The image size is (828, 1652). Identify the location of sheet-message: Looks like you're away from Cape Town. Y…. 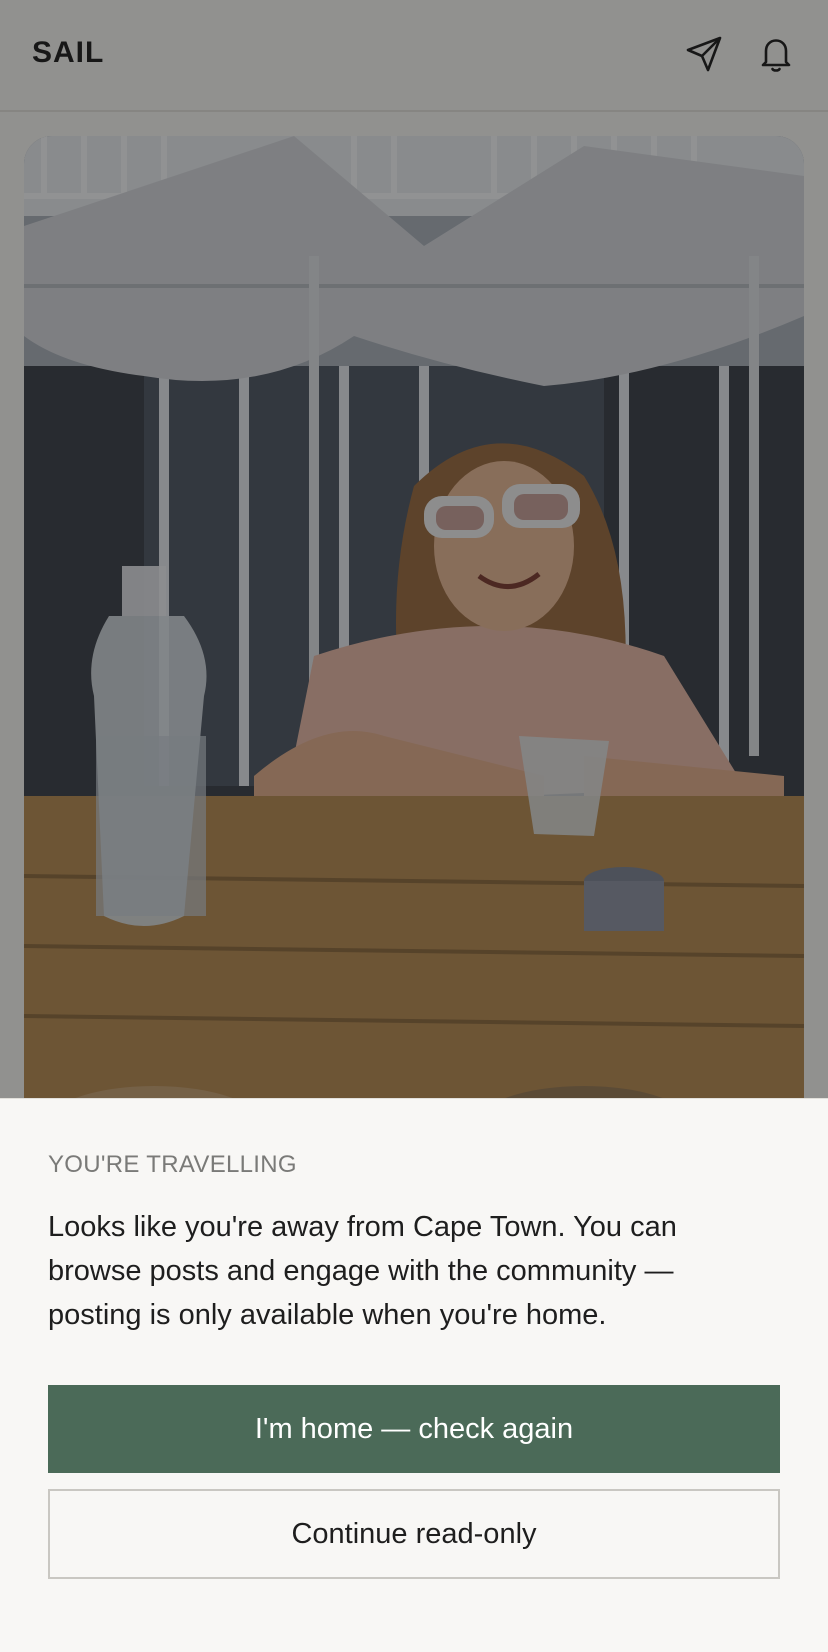
(362, 1271).